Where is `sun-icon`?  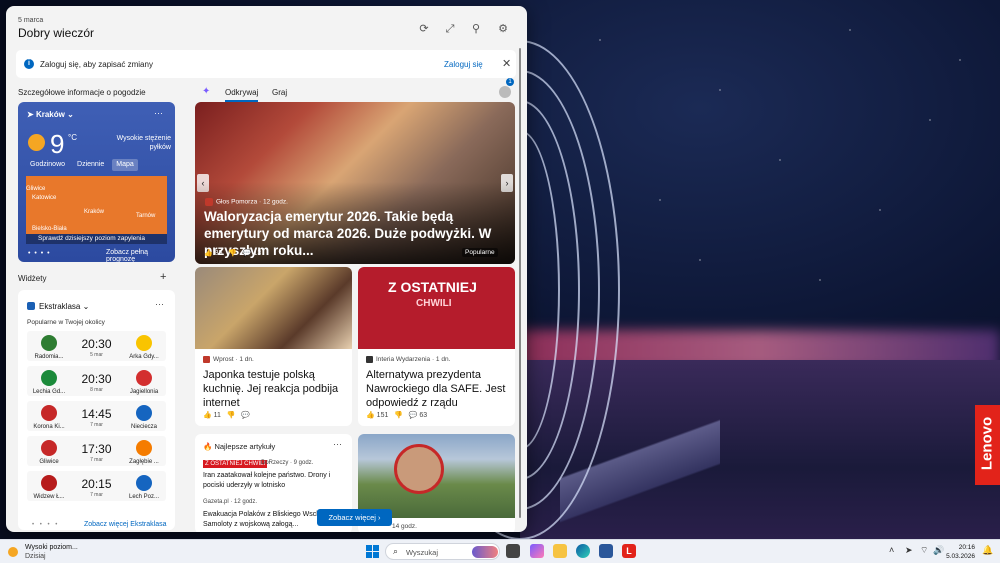 sun-icon is located at coordinates (36, 142).